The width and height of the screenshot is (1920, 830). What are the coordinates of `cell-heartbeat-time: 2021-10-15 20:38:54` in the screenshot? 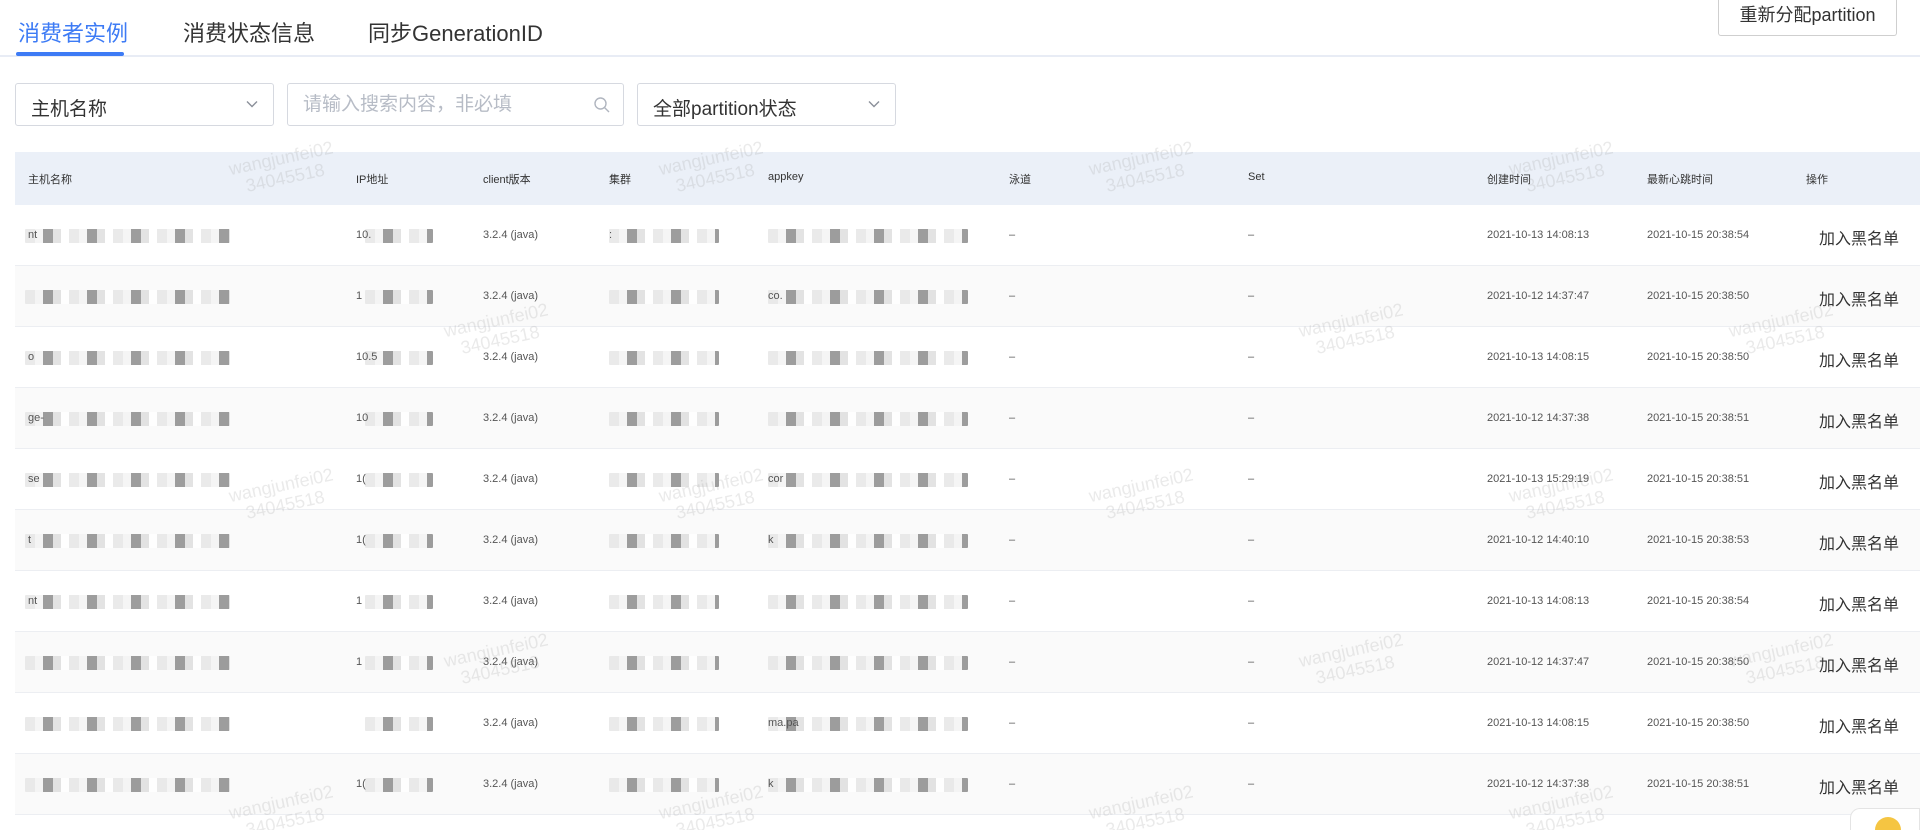 It's located at (1698, 601).